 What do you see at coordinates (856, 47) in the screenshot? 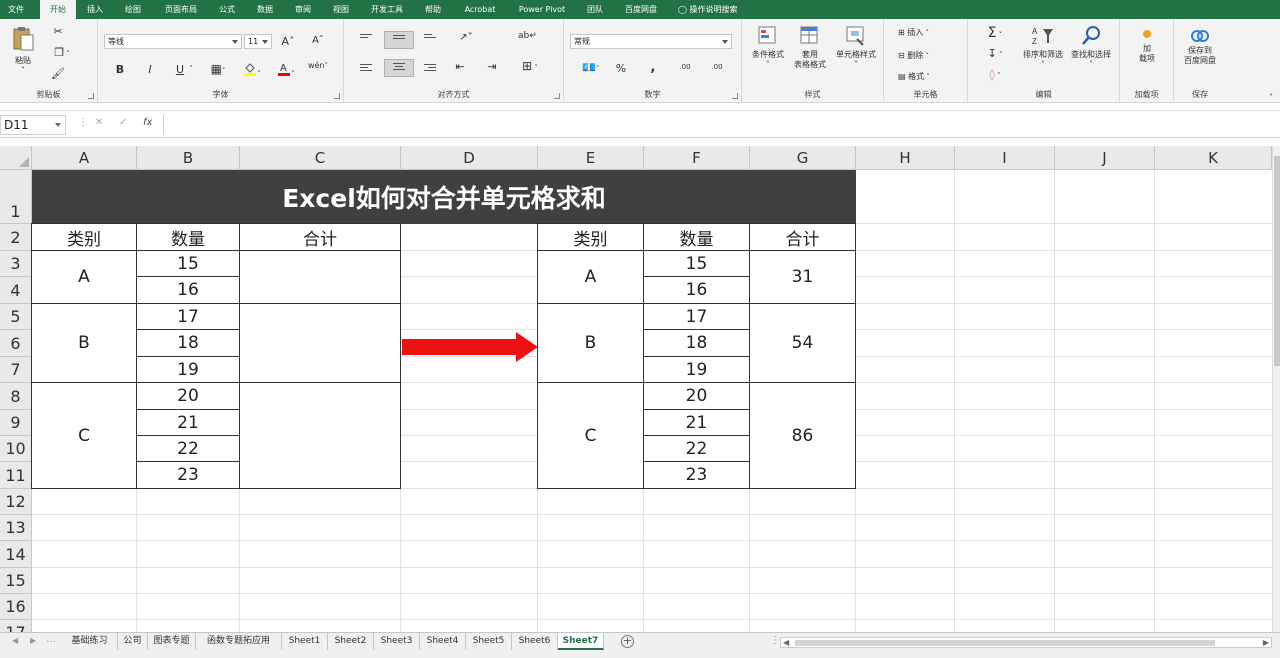
I see `cell-styles-button: 单元格样式 ˅` at bounding box center [856, 47].